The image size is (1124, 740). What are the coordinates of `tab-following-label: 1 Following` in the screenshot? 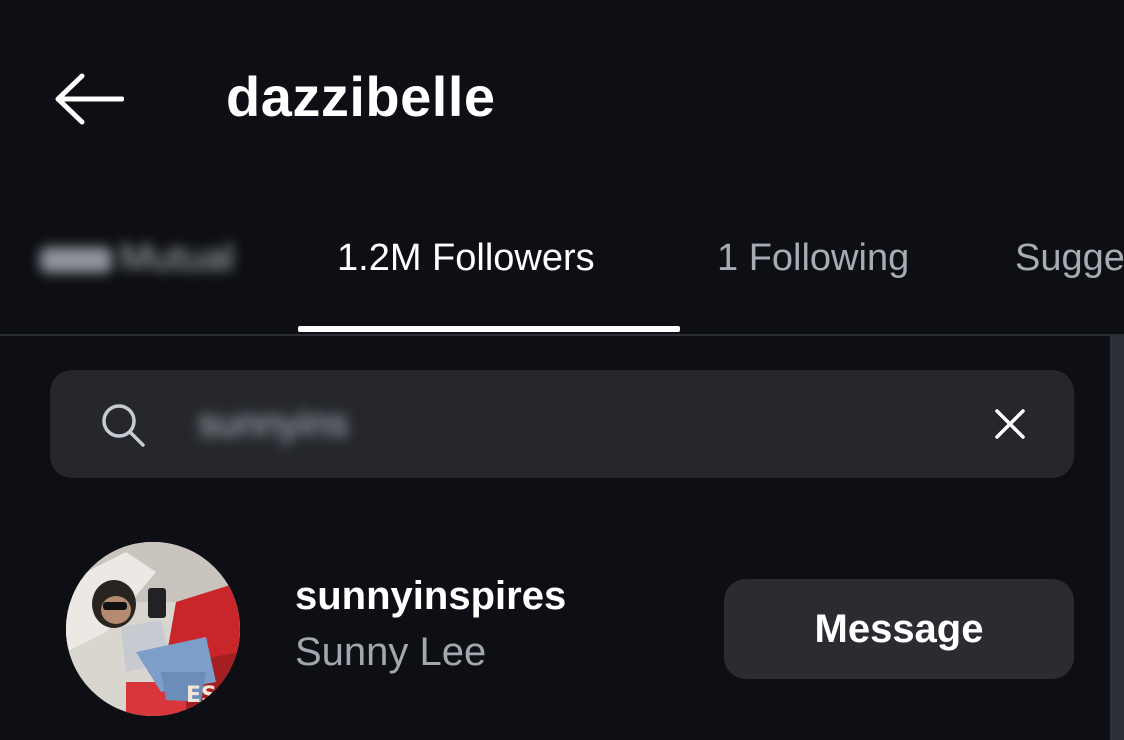 It's located at (813, 258).